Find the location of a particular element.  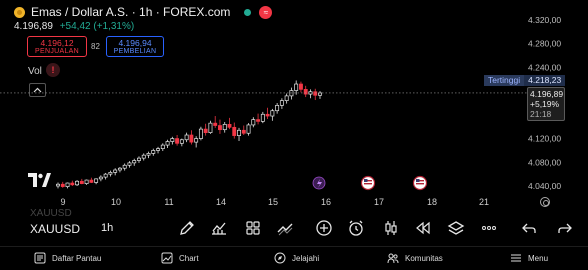

nav-explore-label: Jelajahi is located at coordinates (306, 258).